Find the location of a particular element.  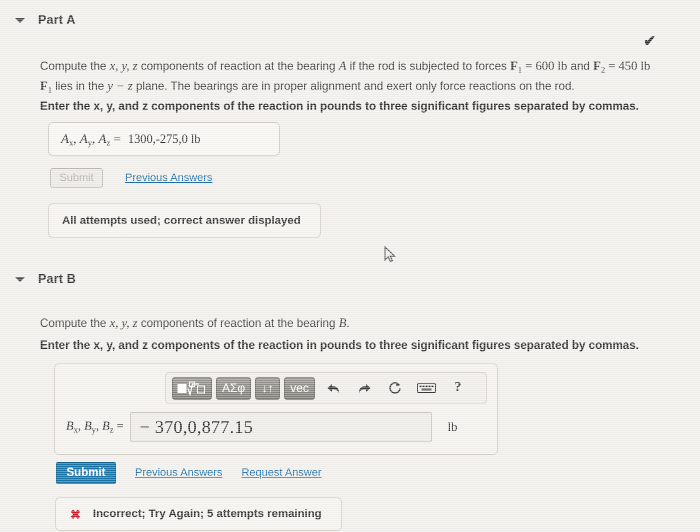

q-a-force1-val: = 600 lb is located at coordinates (545, 66).